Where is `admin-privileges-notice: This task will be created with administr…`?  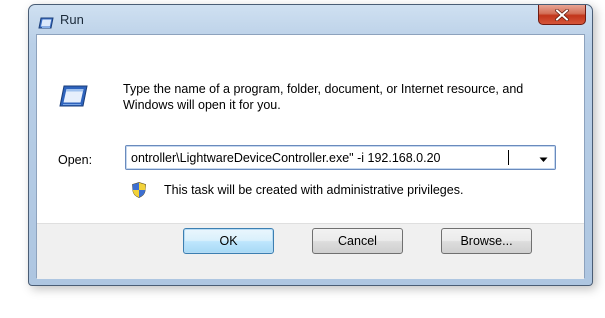 admin-privileges-notice: This task will be created with administr… is located at coordinates (314, 190).